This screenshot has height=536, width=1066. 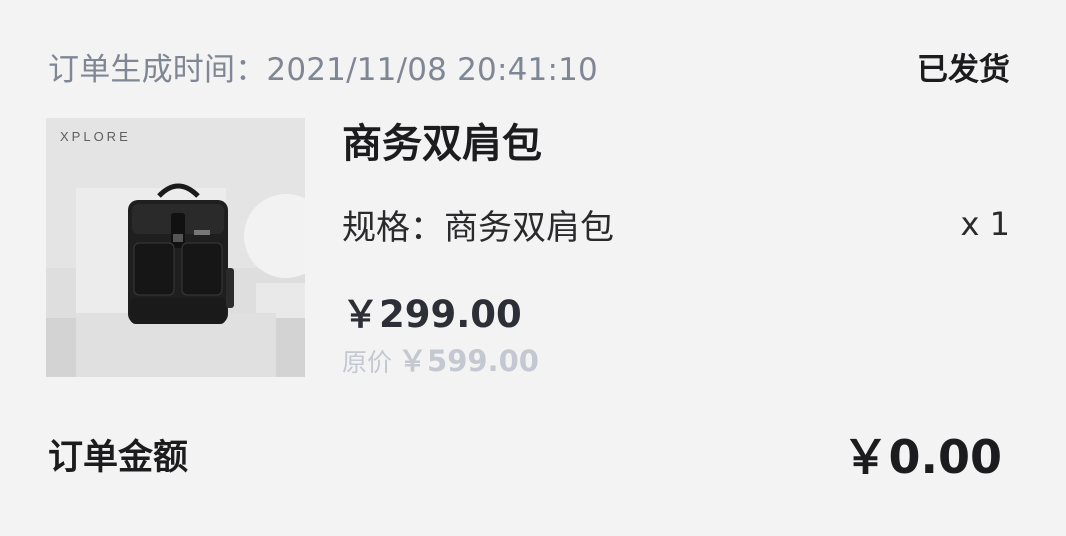 What do you see at coordinates (525, 454) in the screenshot?
I see `order-total-row: 订单金额 ￥0.00` at bounding box center [525, 454].